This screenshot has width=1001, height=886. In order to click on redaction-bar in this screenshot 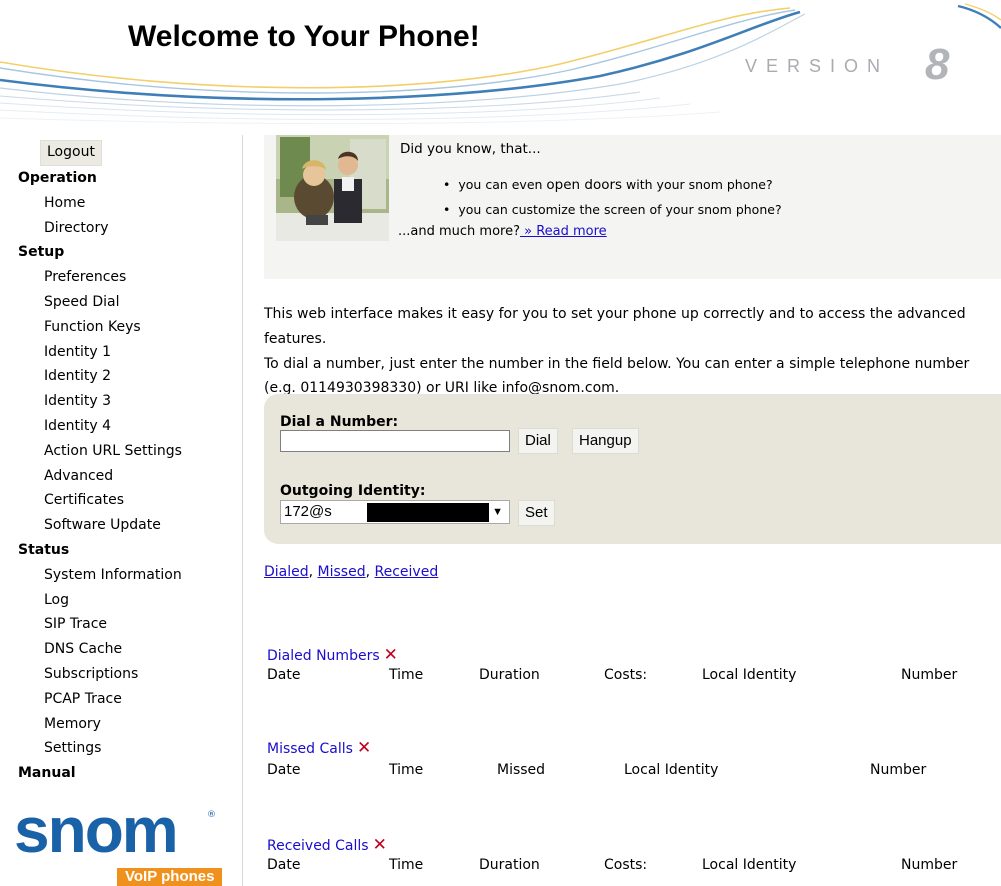, I will do `click(428, 512)`.